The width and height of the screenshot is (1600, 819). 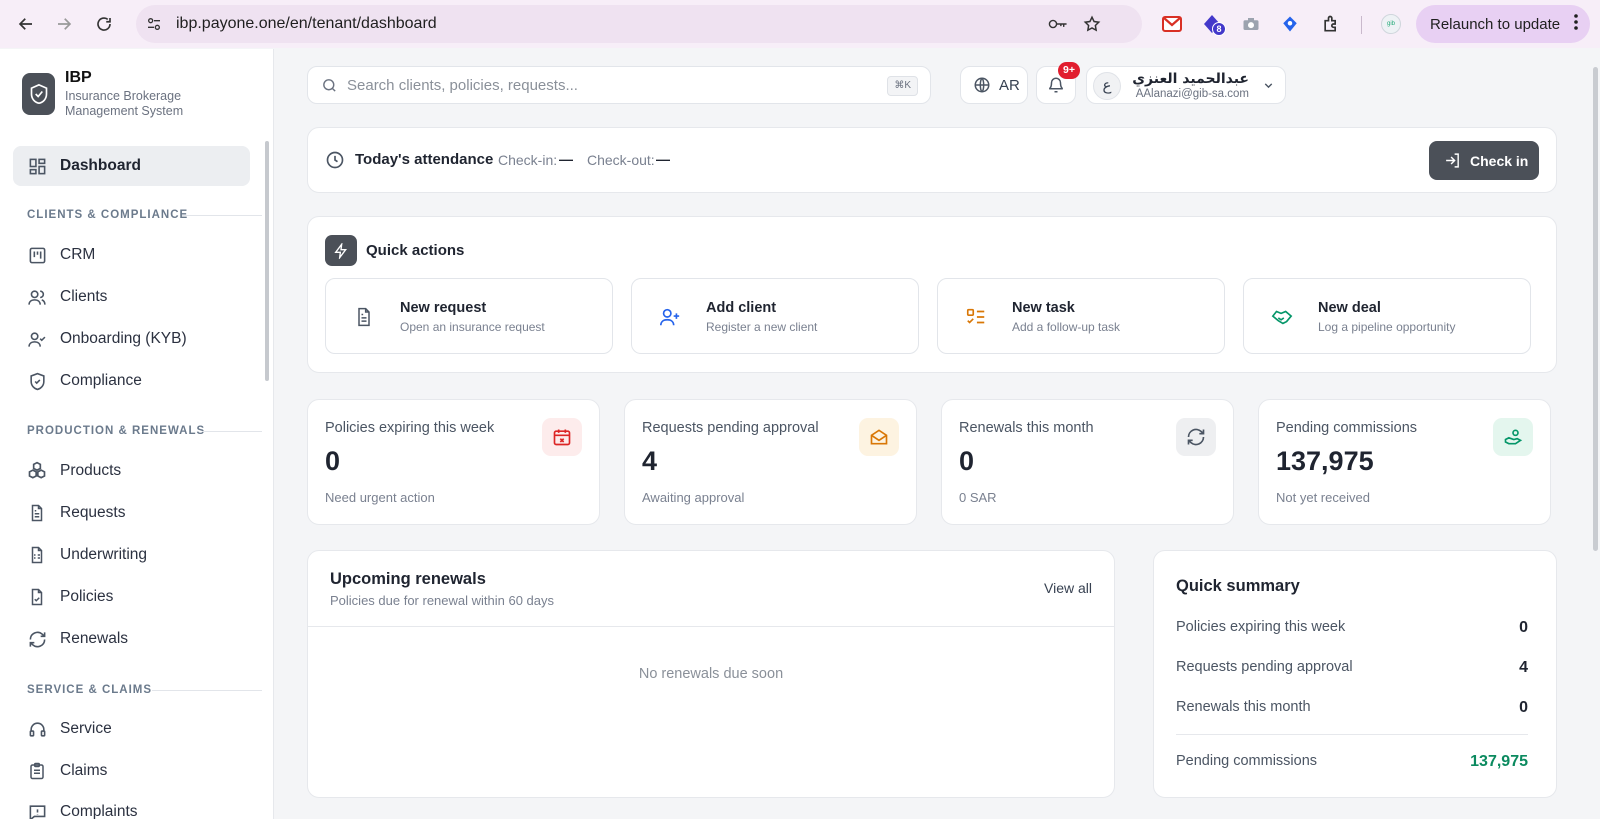 I want to click on profile-avatar-icon: gib, so click(x=1391, y=24).